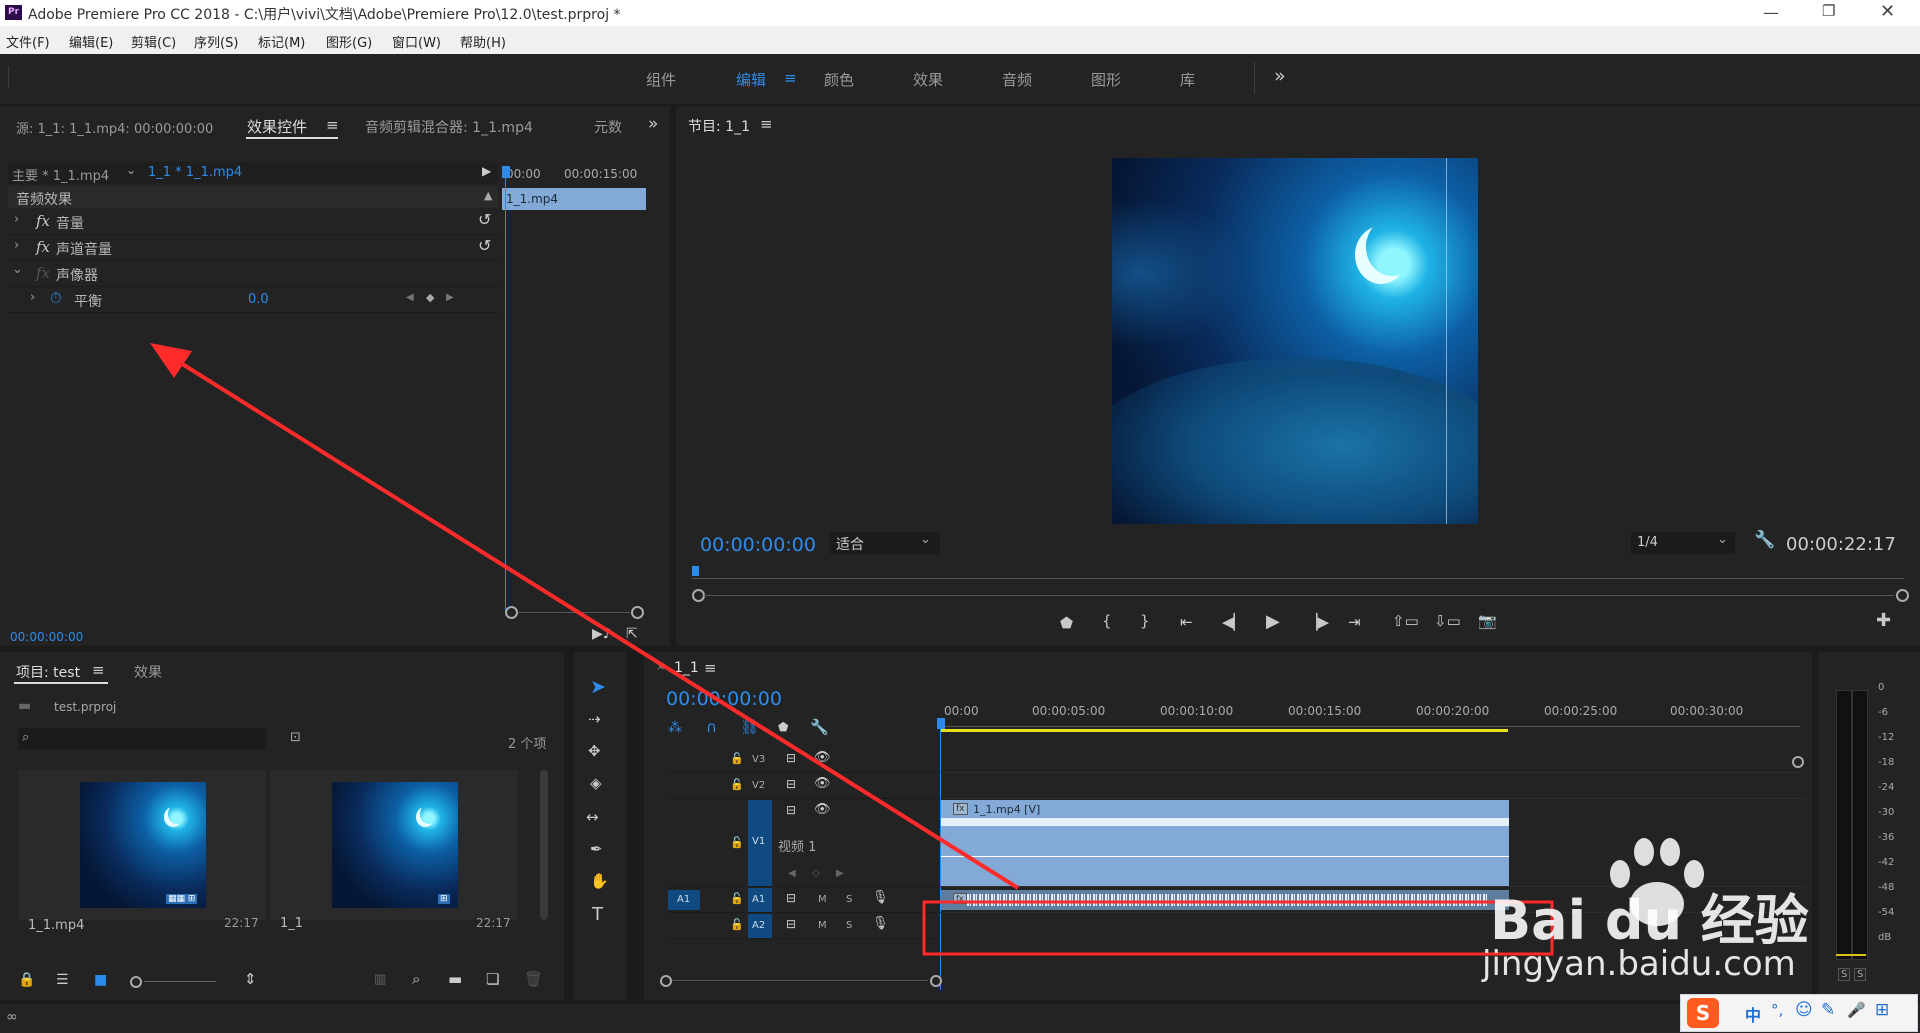  What do you see at coordinates (171, 360) in the screenshot?
I see `annotation-arrow-head` at bounding box center [171, 360].